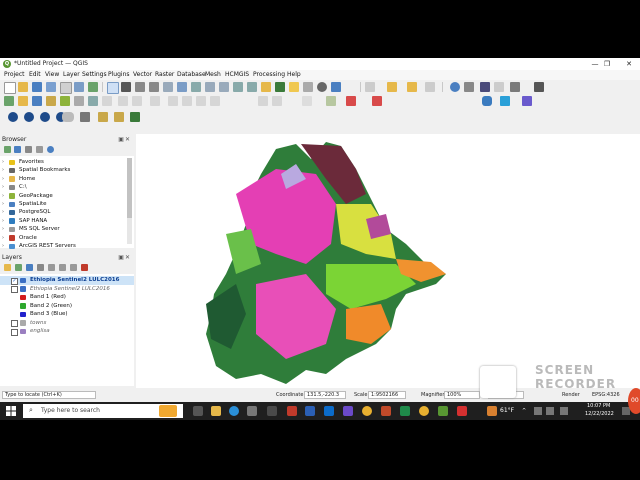  Describe the element at coordinates (331, 101) in the screenshot. I see `label-highlight-icon` at that location.